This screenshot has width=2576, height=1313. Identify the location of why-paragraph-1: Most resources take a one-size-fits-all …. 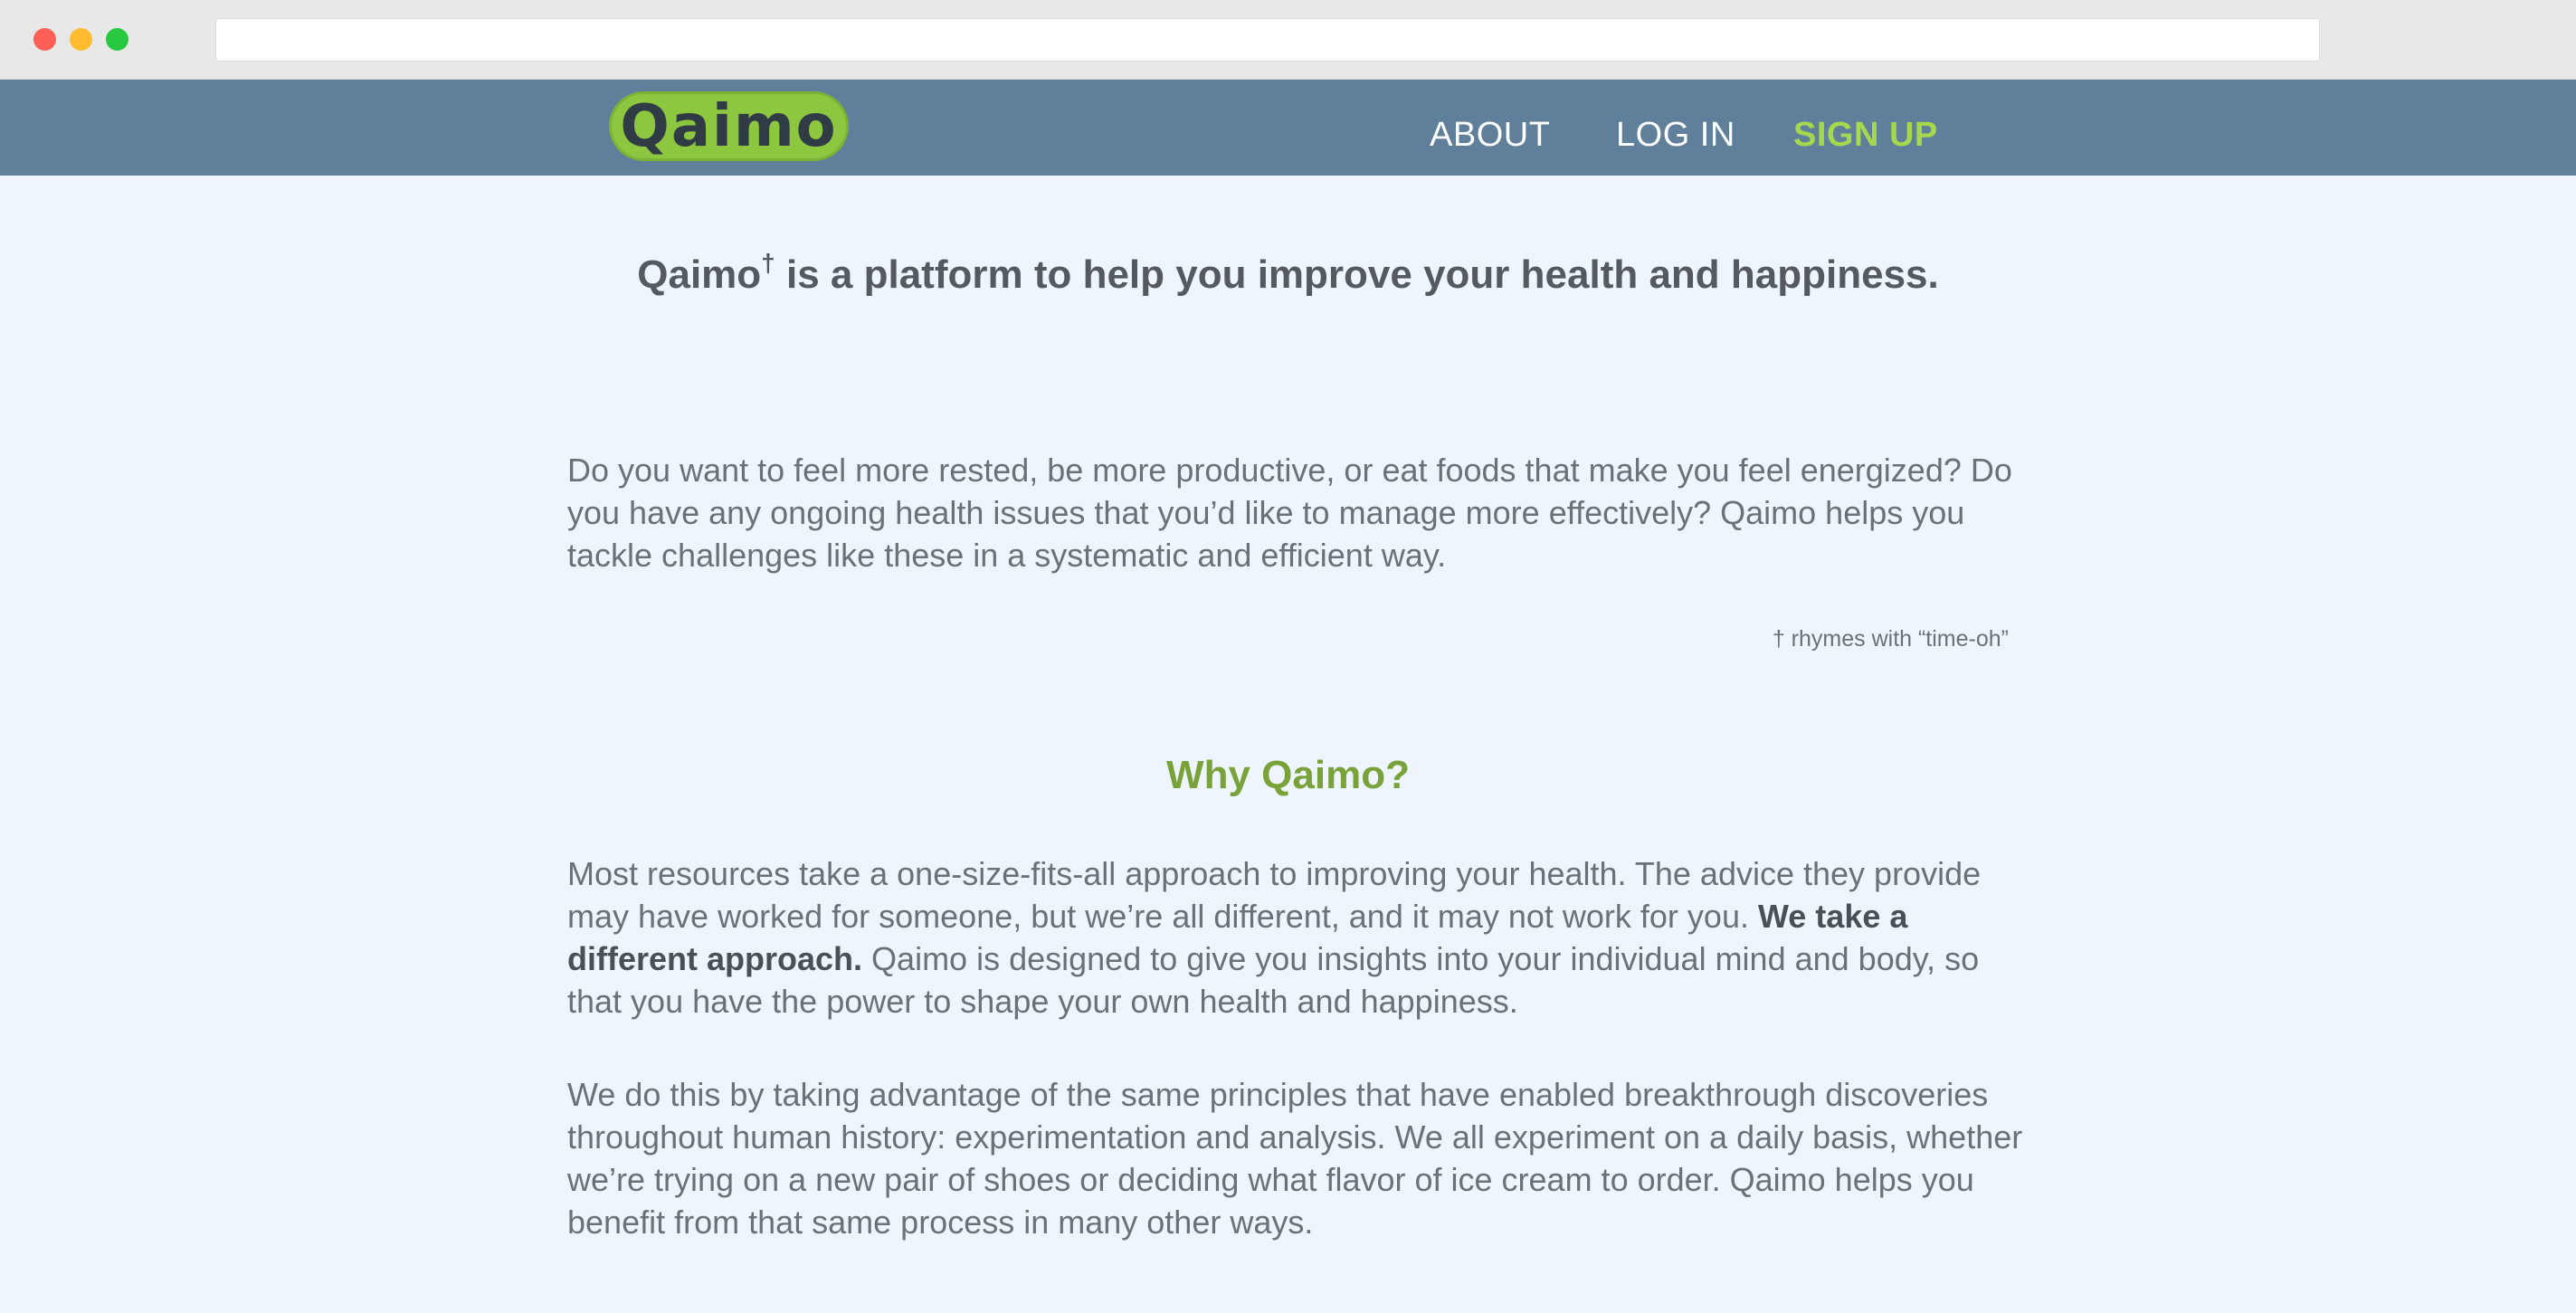
(1300, 938).